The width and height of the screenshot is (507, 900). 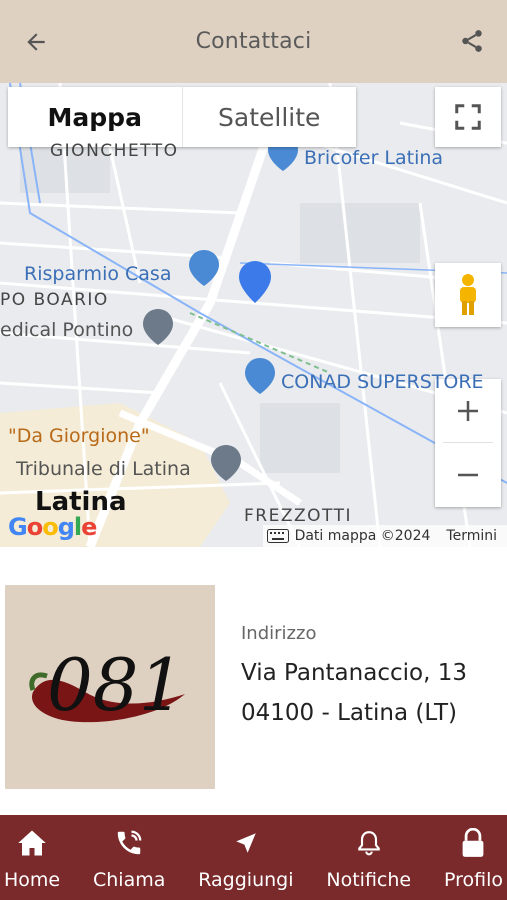 I want to click on minus-icon, so click(x=468, y=475).